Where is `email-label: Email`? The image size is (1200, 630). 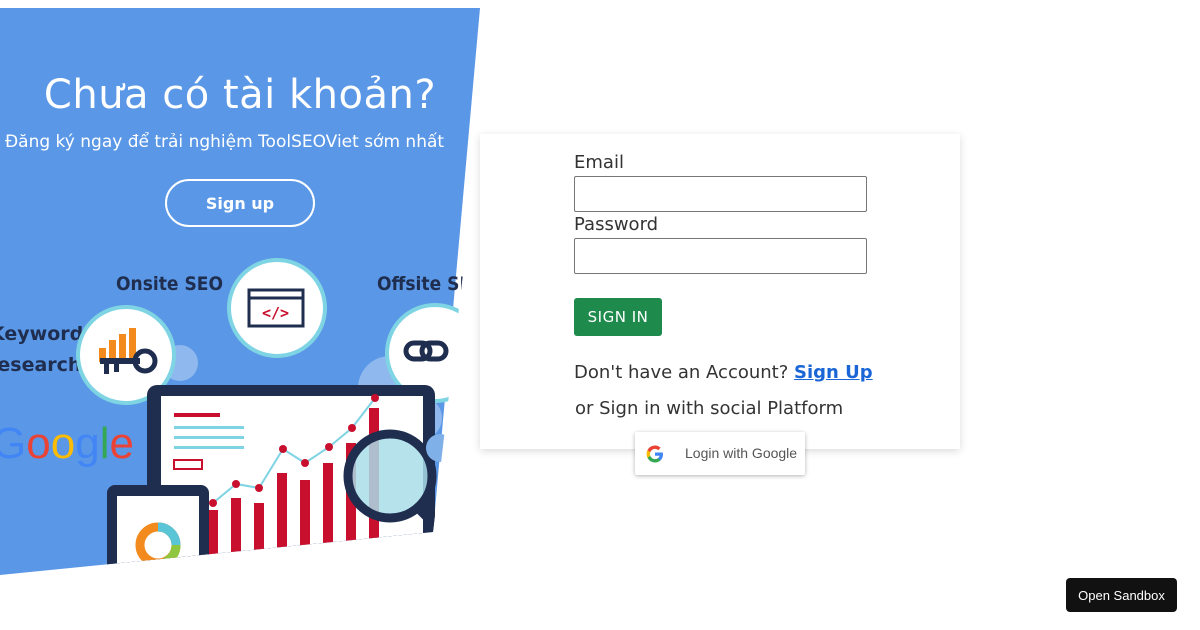 email-label: Email is located at coordinates (599, 162).